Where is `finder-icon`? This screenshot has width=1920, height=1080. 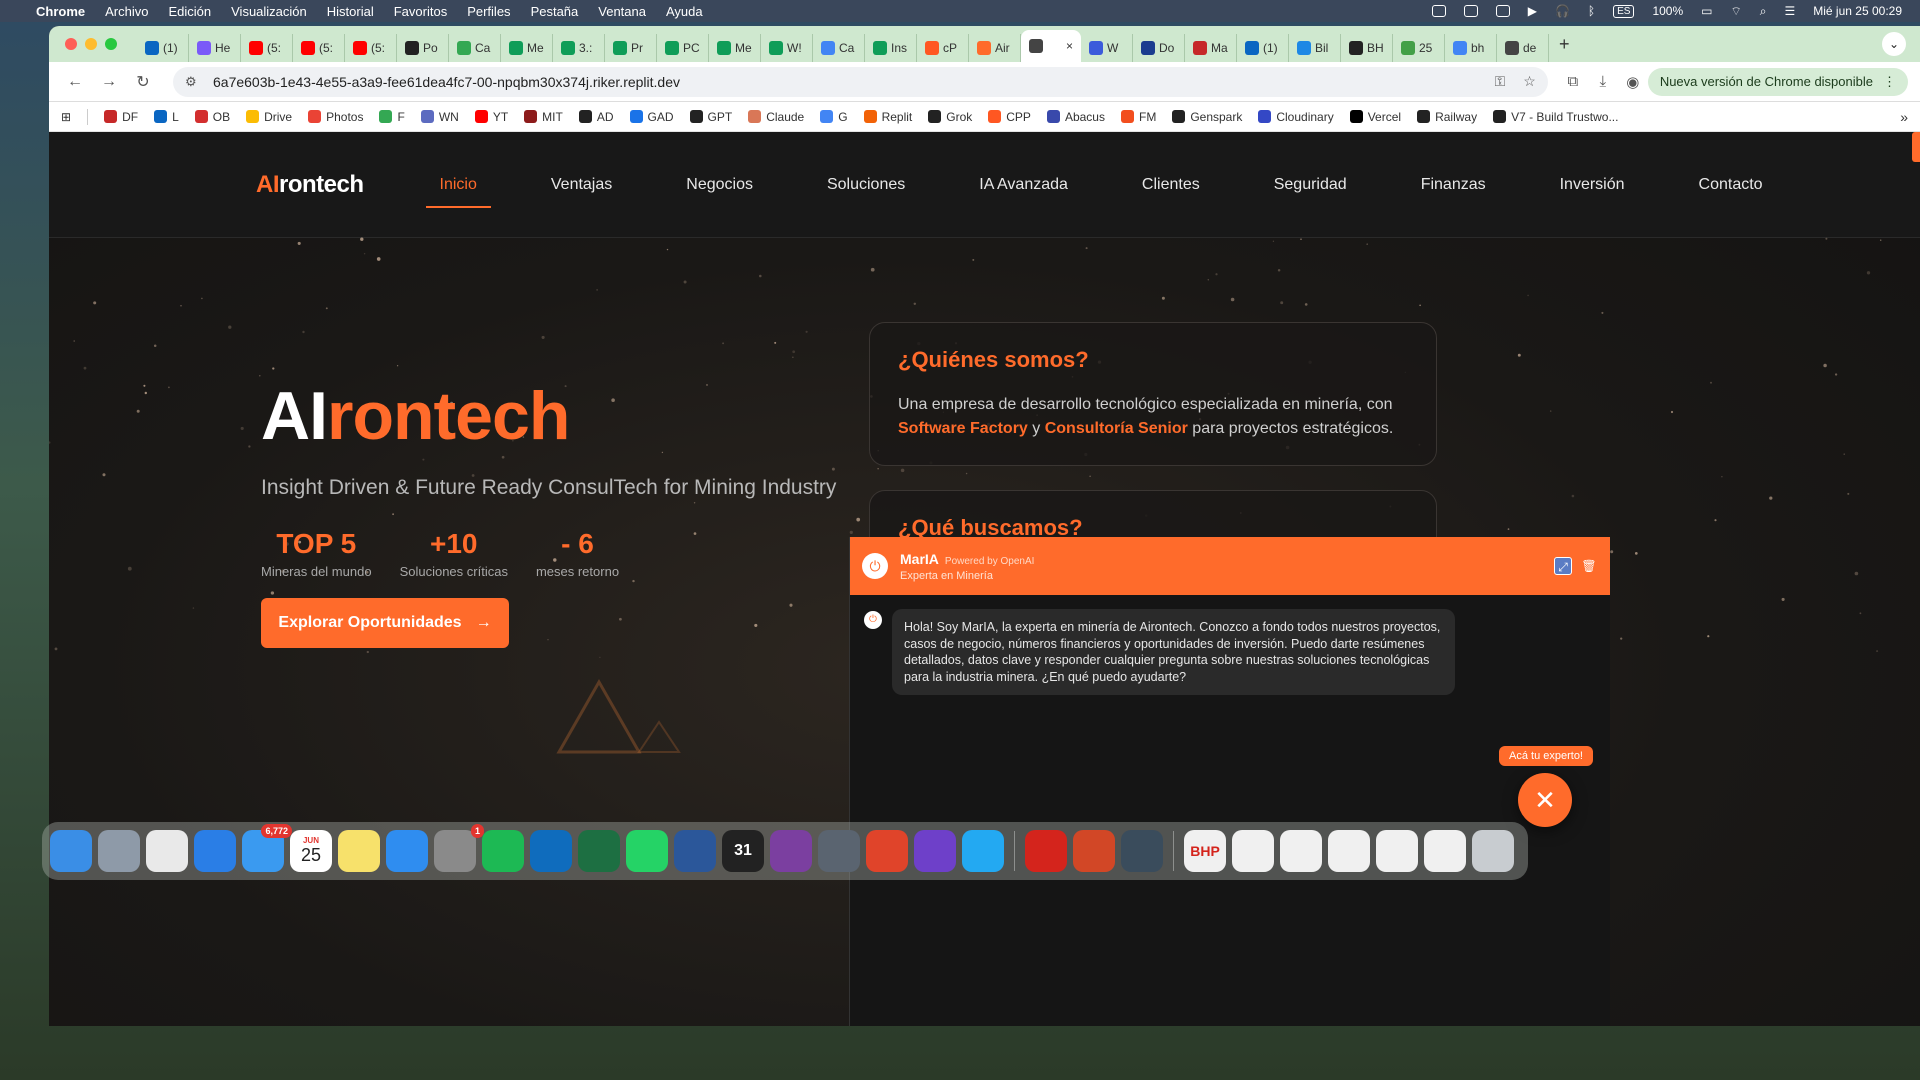
finder-icon is located at coordinates (71, 851).